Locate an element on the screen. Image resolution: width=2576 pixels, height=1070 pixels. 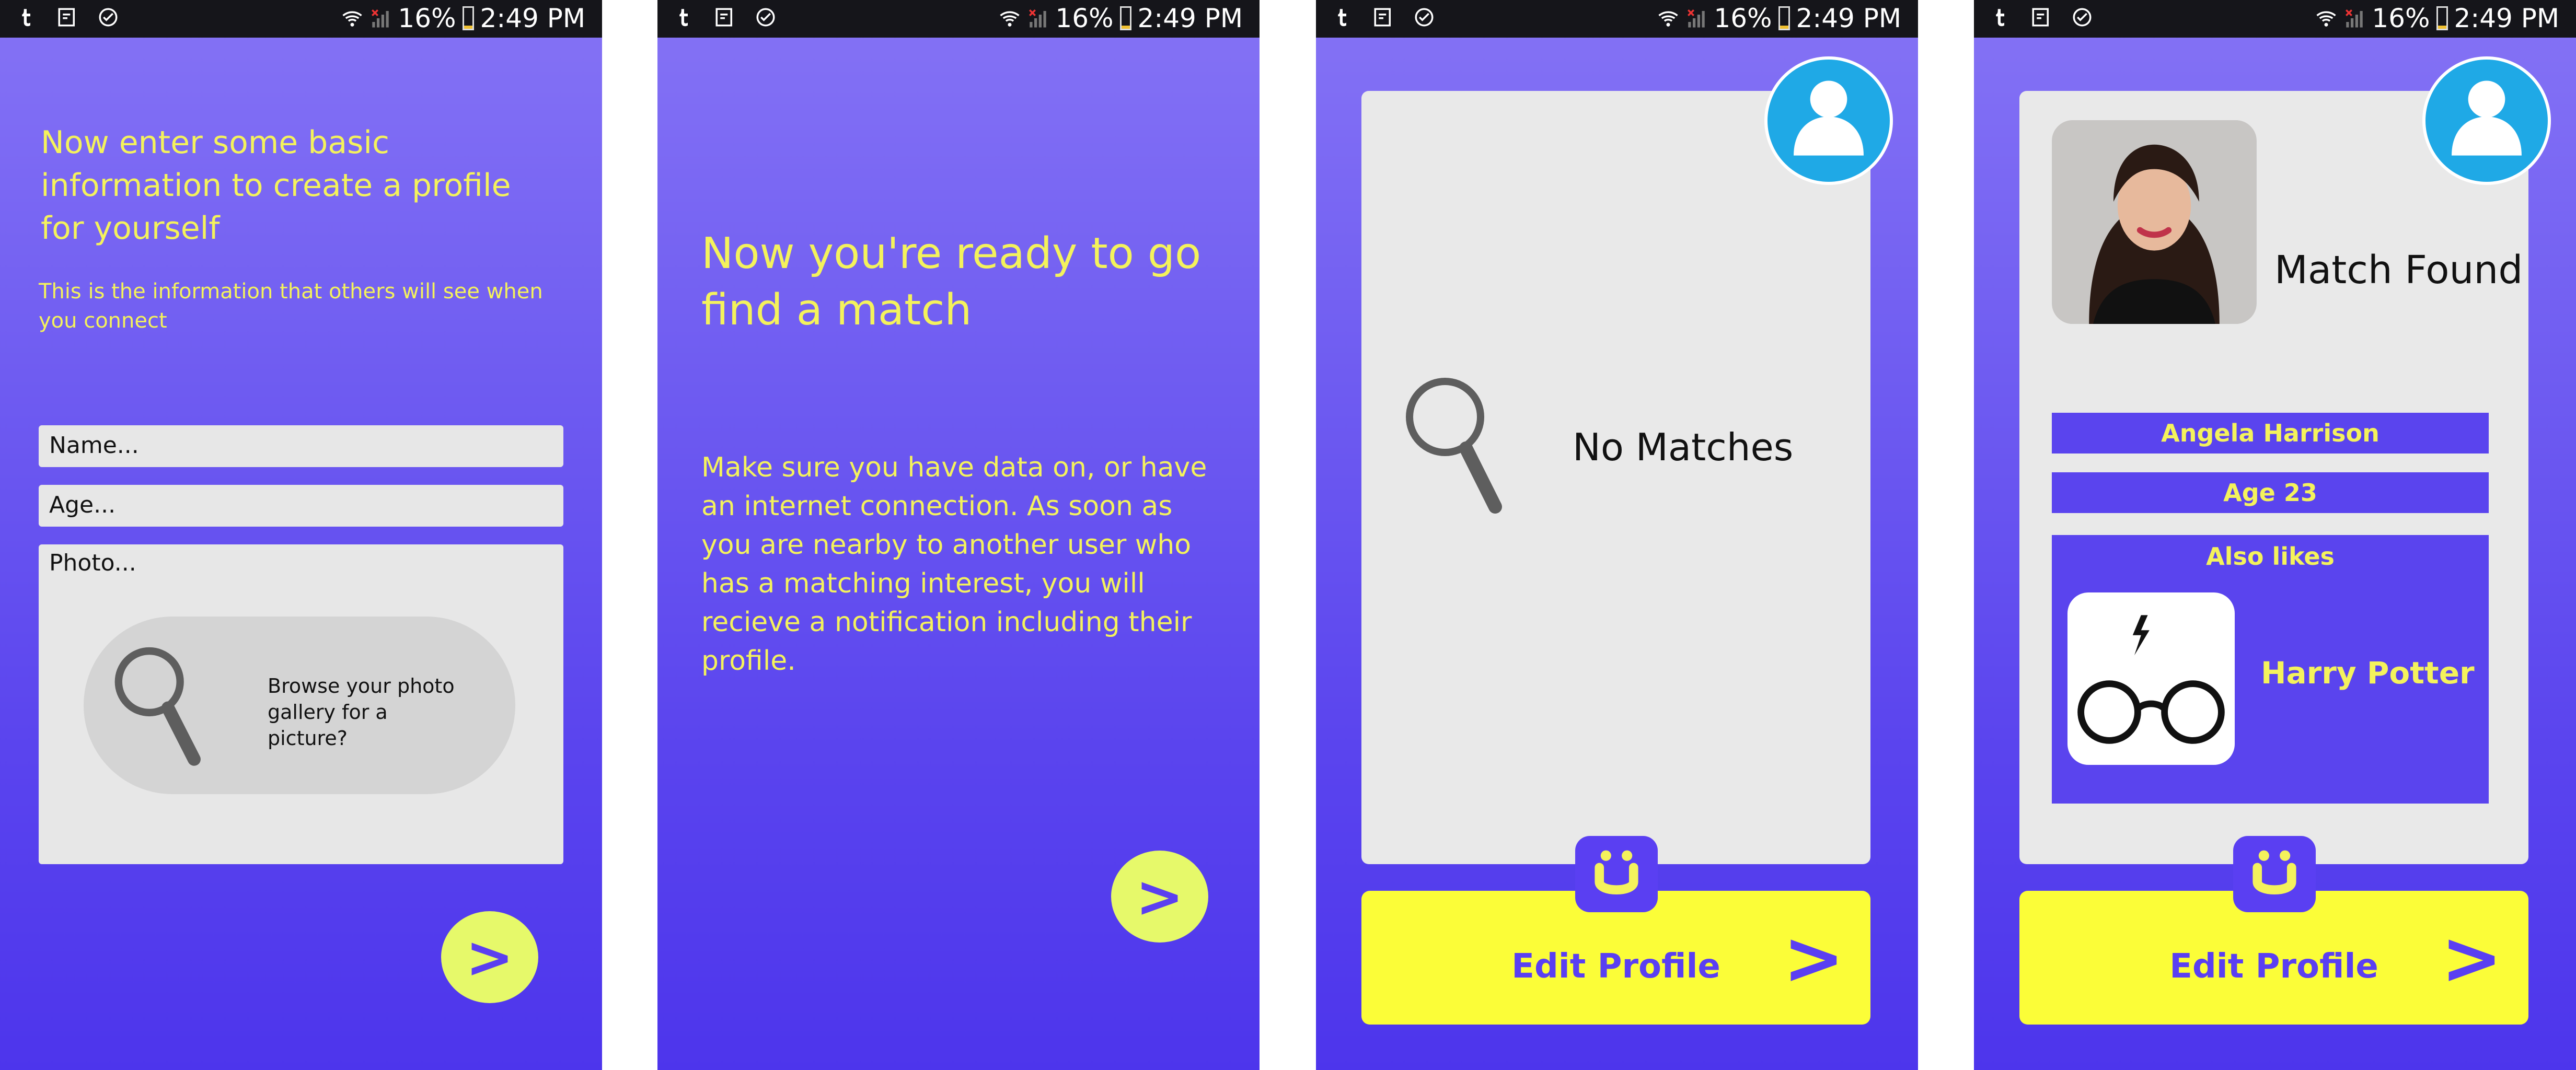
match-name: Angela Harrison is located at coordinates (2270, 433).